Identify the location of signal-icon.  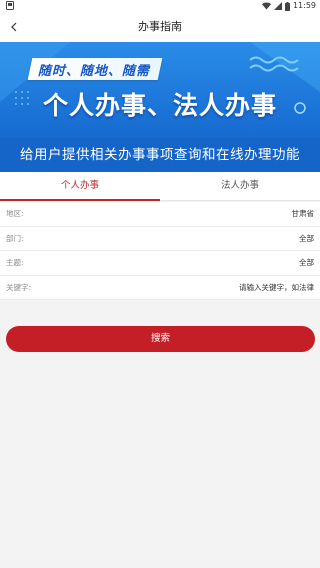
(277, 6).